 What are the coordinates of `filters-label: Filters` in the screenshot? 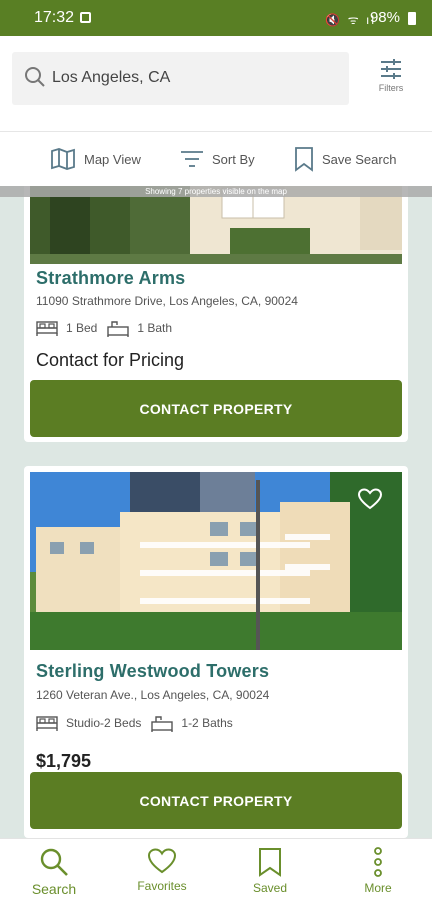 It's located at (391, 88).